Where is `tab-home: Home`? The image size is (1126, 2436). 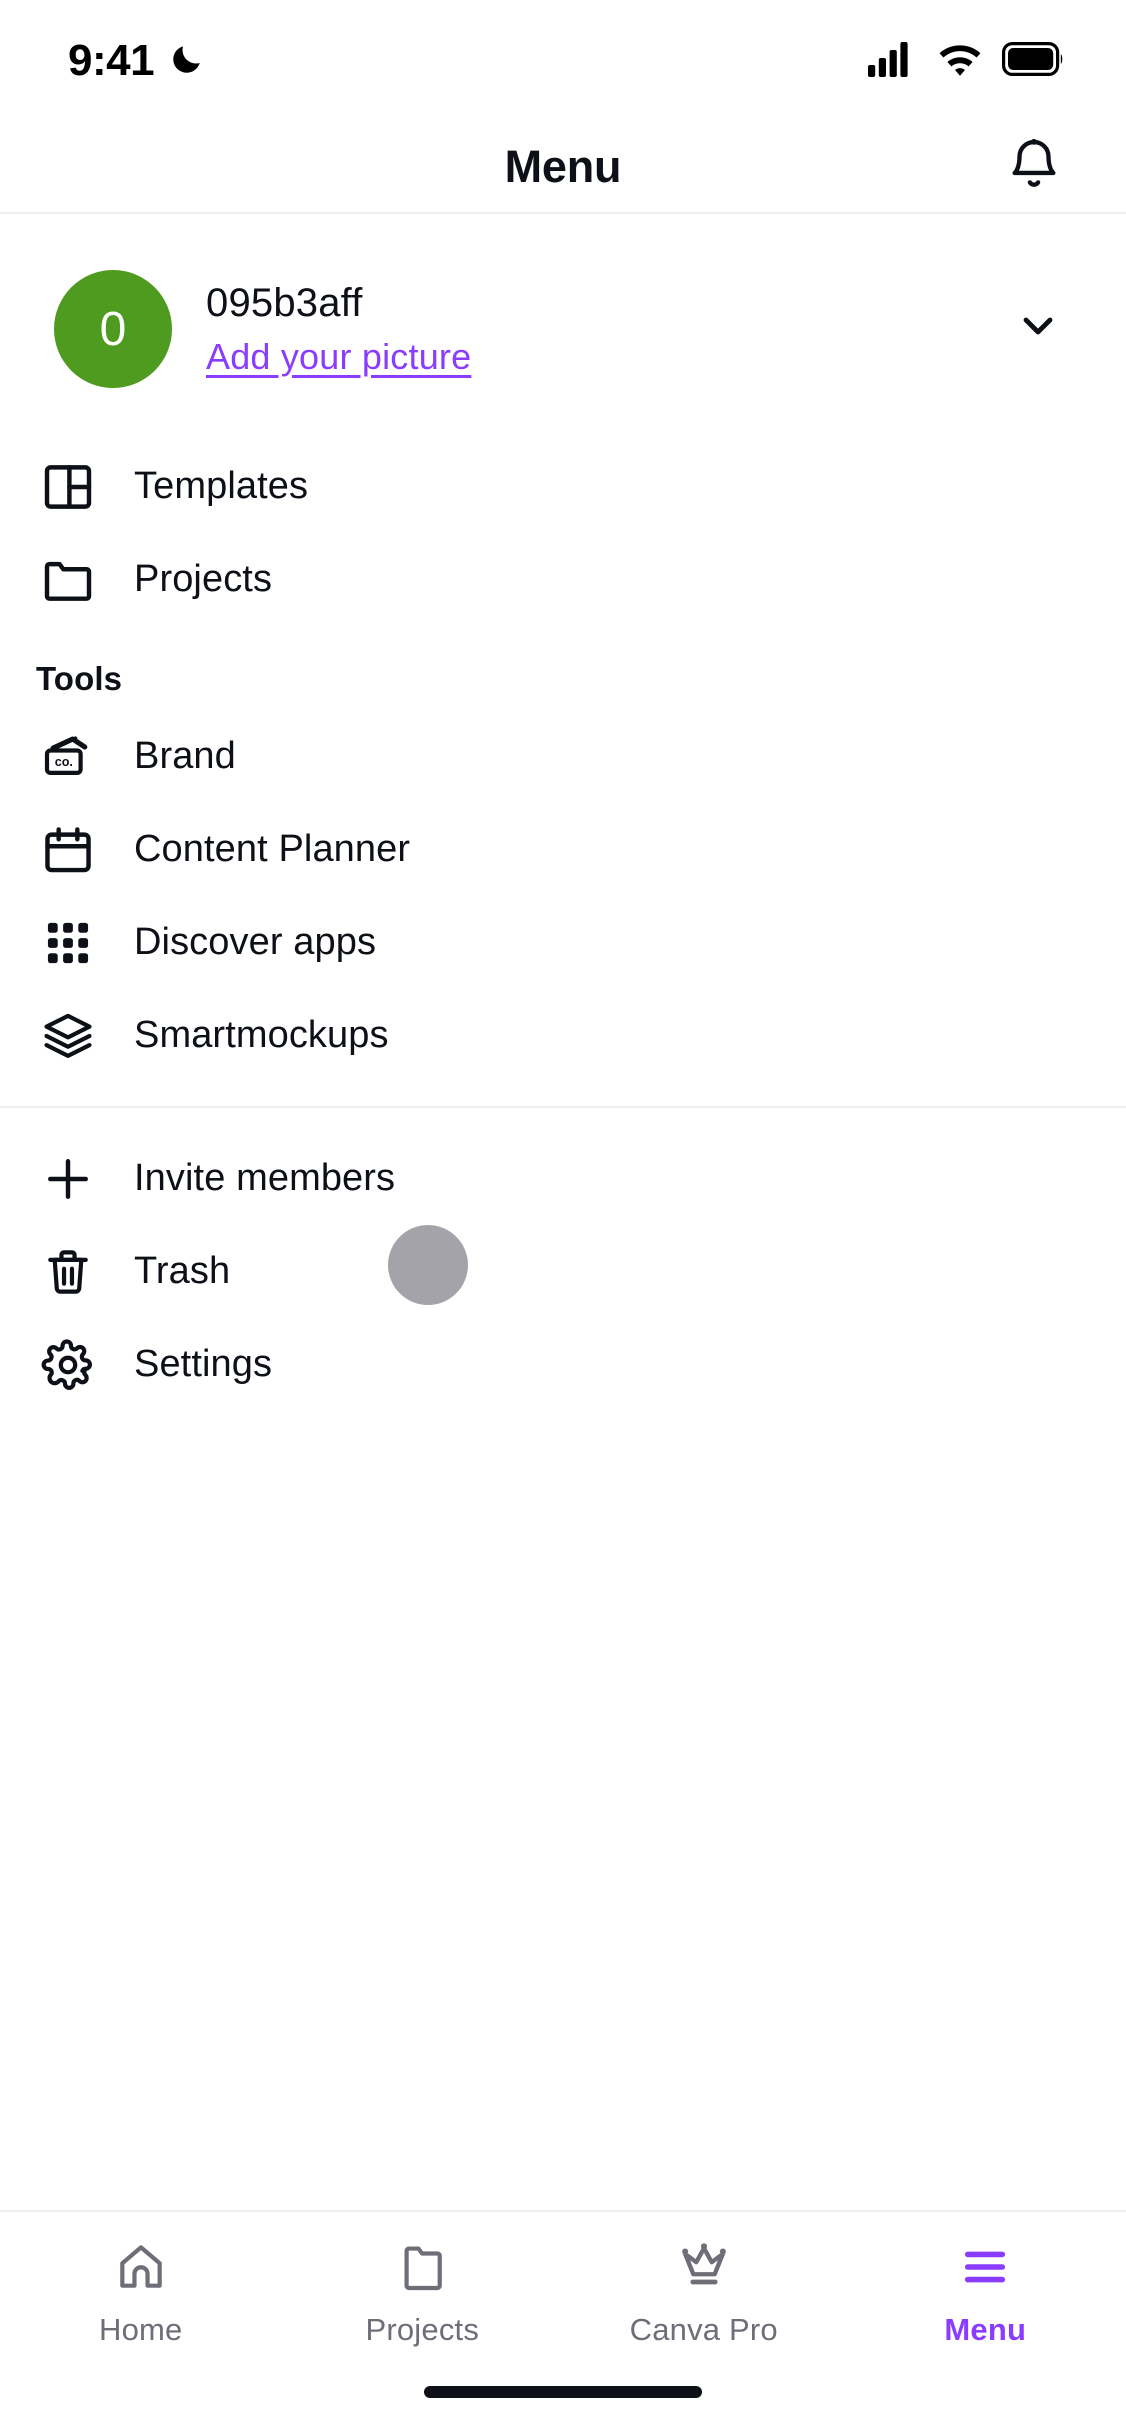
tab-home: Home is located at coordinates (141, 2291).